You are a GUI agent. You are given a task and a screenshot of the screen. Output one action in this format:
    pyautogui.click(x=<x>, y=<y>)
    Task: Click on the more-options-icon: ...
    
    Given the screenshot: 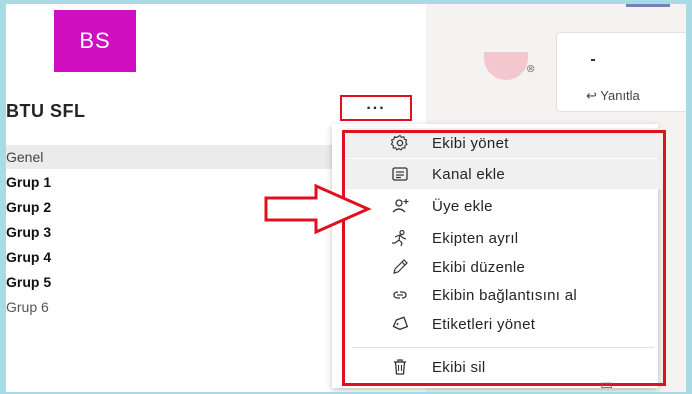 What is the action you would take?
    pyautogui.click(x=376, y=104)
    